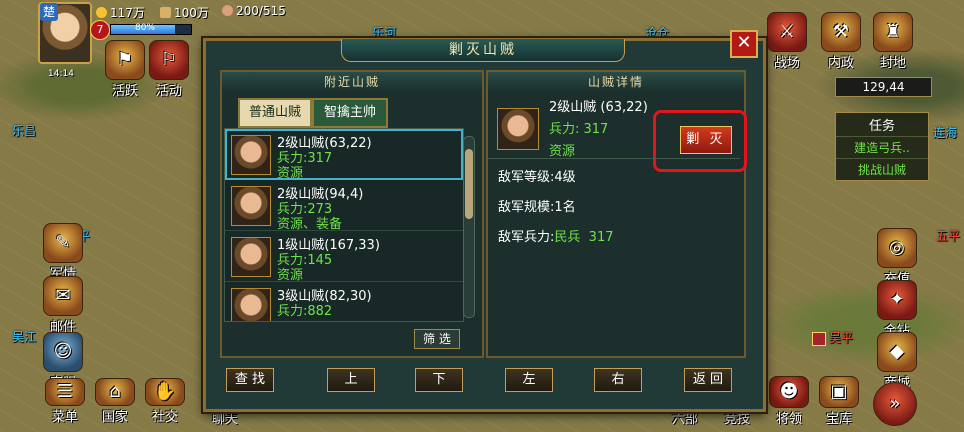 The width and height of the screenshot is (964, 432). I want to click on mail-button: ✉ 邮件, so click(63, 305).